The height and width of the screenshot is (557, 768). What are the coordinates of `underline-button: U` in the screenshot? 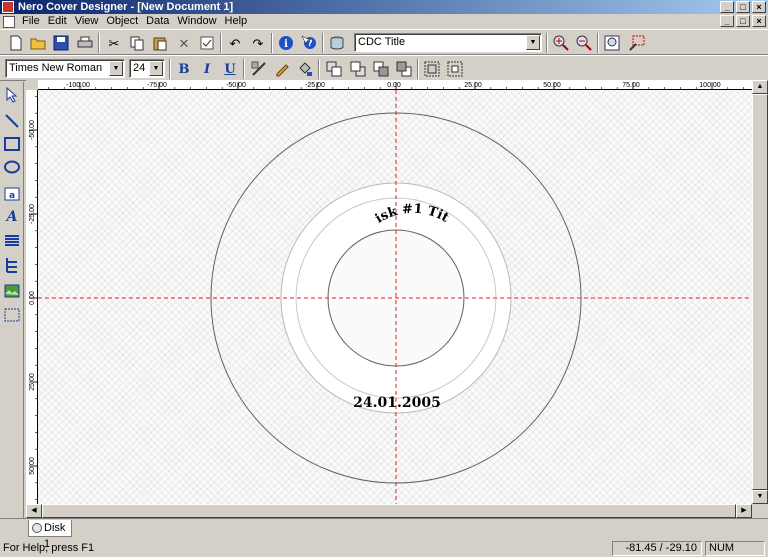 It's located at (230, 69).